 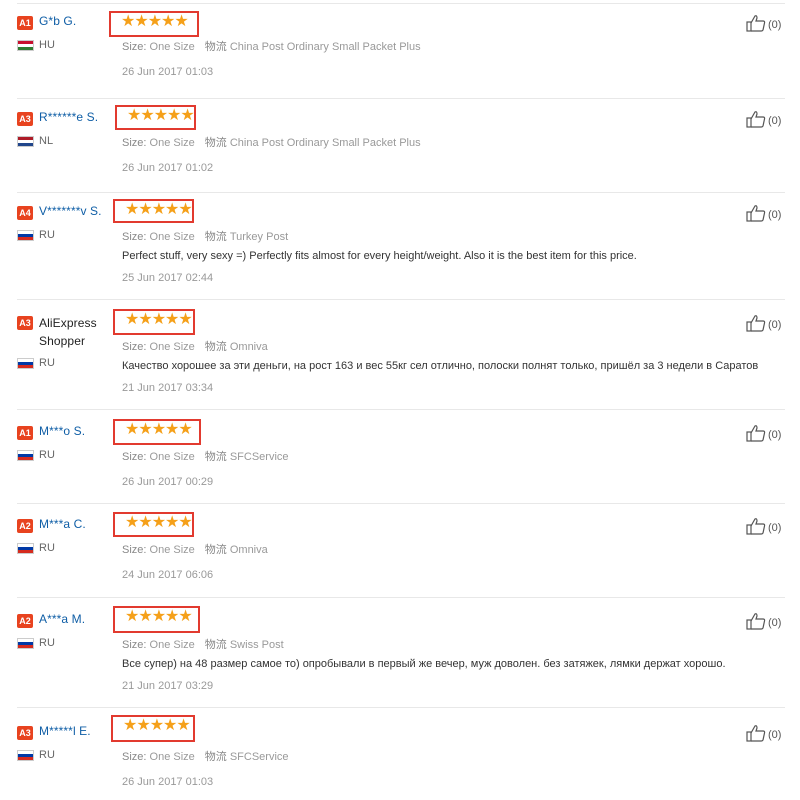 I want to click on review-date: 26 Jun 2017 00:29, so click(x=168, y=482).